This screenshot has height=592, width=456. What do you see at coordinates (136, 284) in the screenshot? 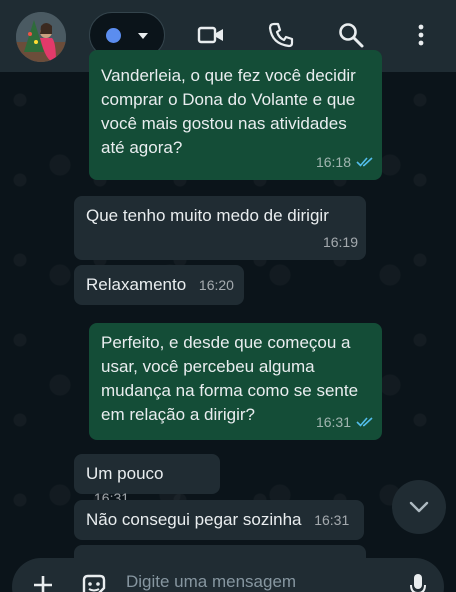
I see `message-text: Relaxamento` at bounding box center [136, 284].